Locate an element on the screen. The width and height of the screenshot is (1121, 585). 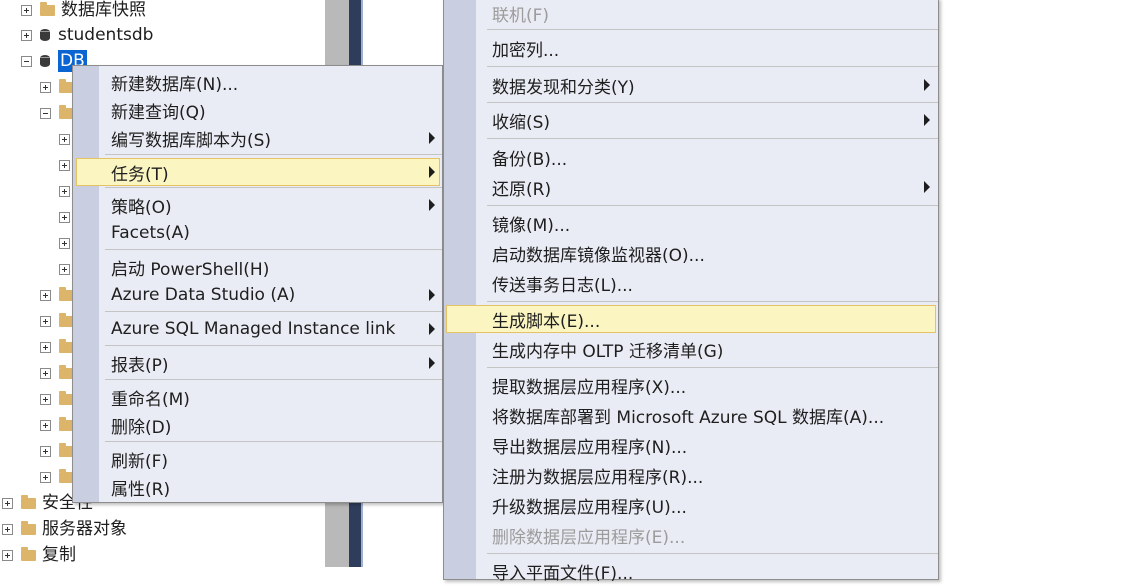
tree-node-database-snapshots: 数据库快照 is located at coordinates (83, 11).